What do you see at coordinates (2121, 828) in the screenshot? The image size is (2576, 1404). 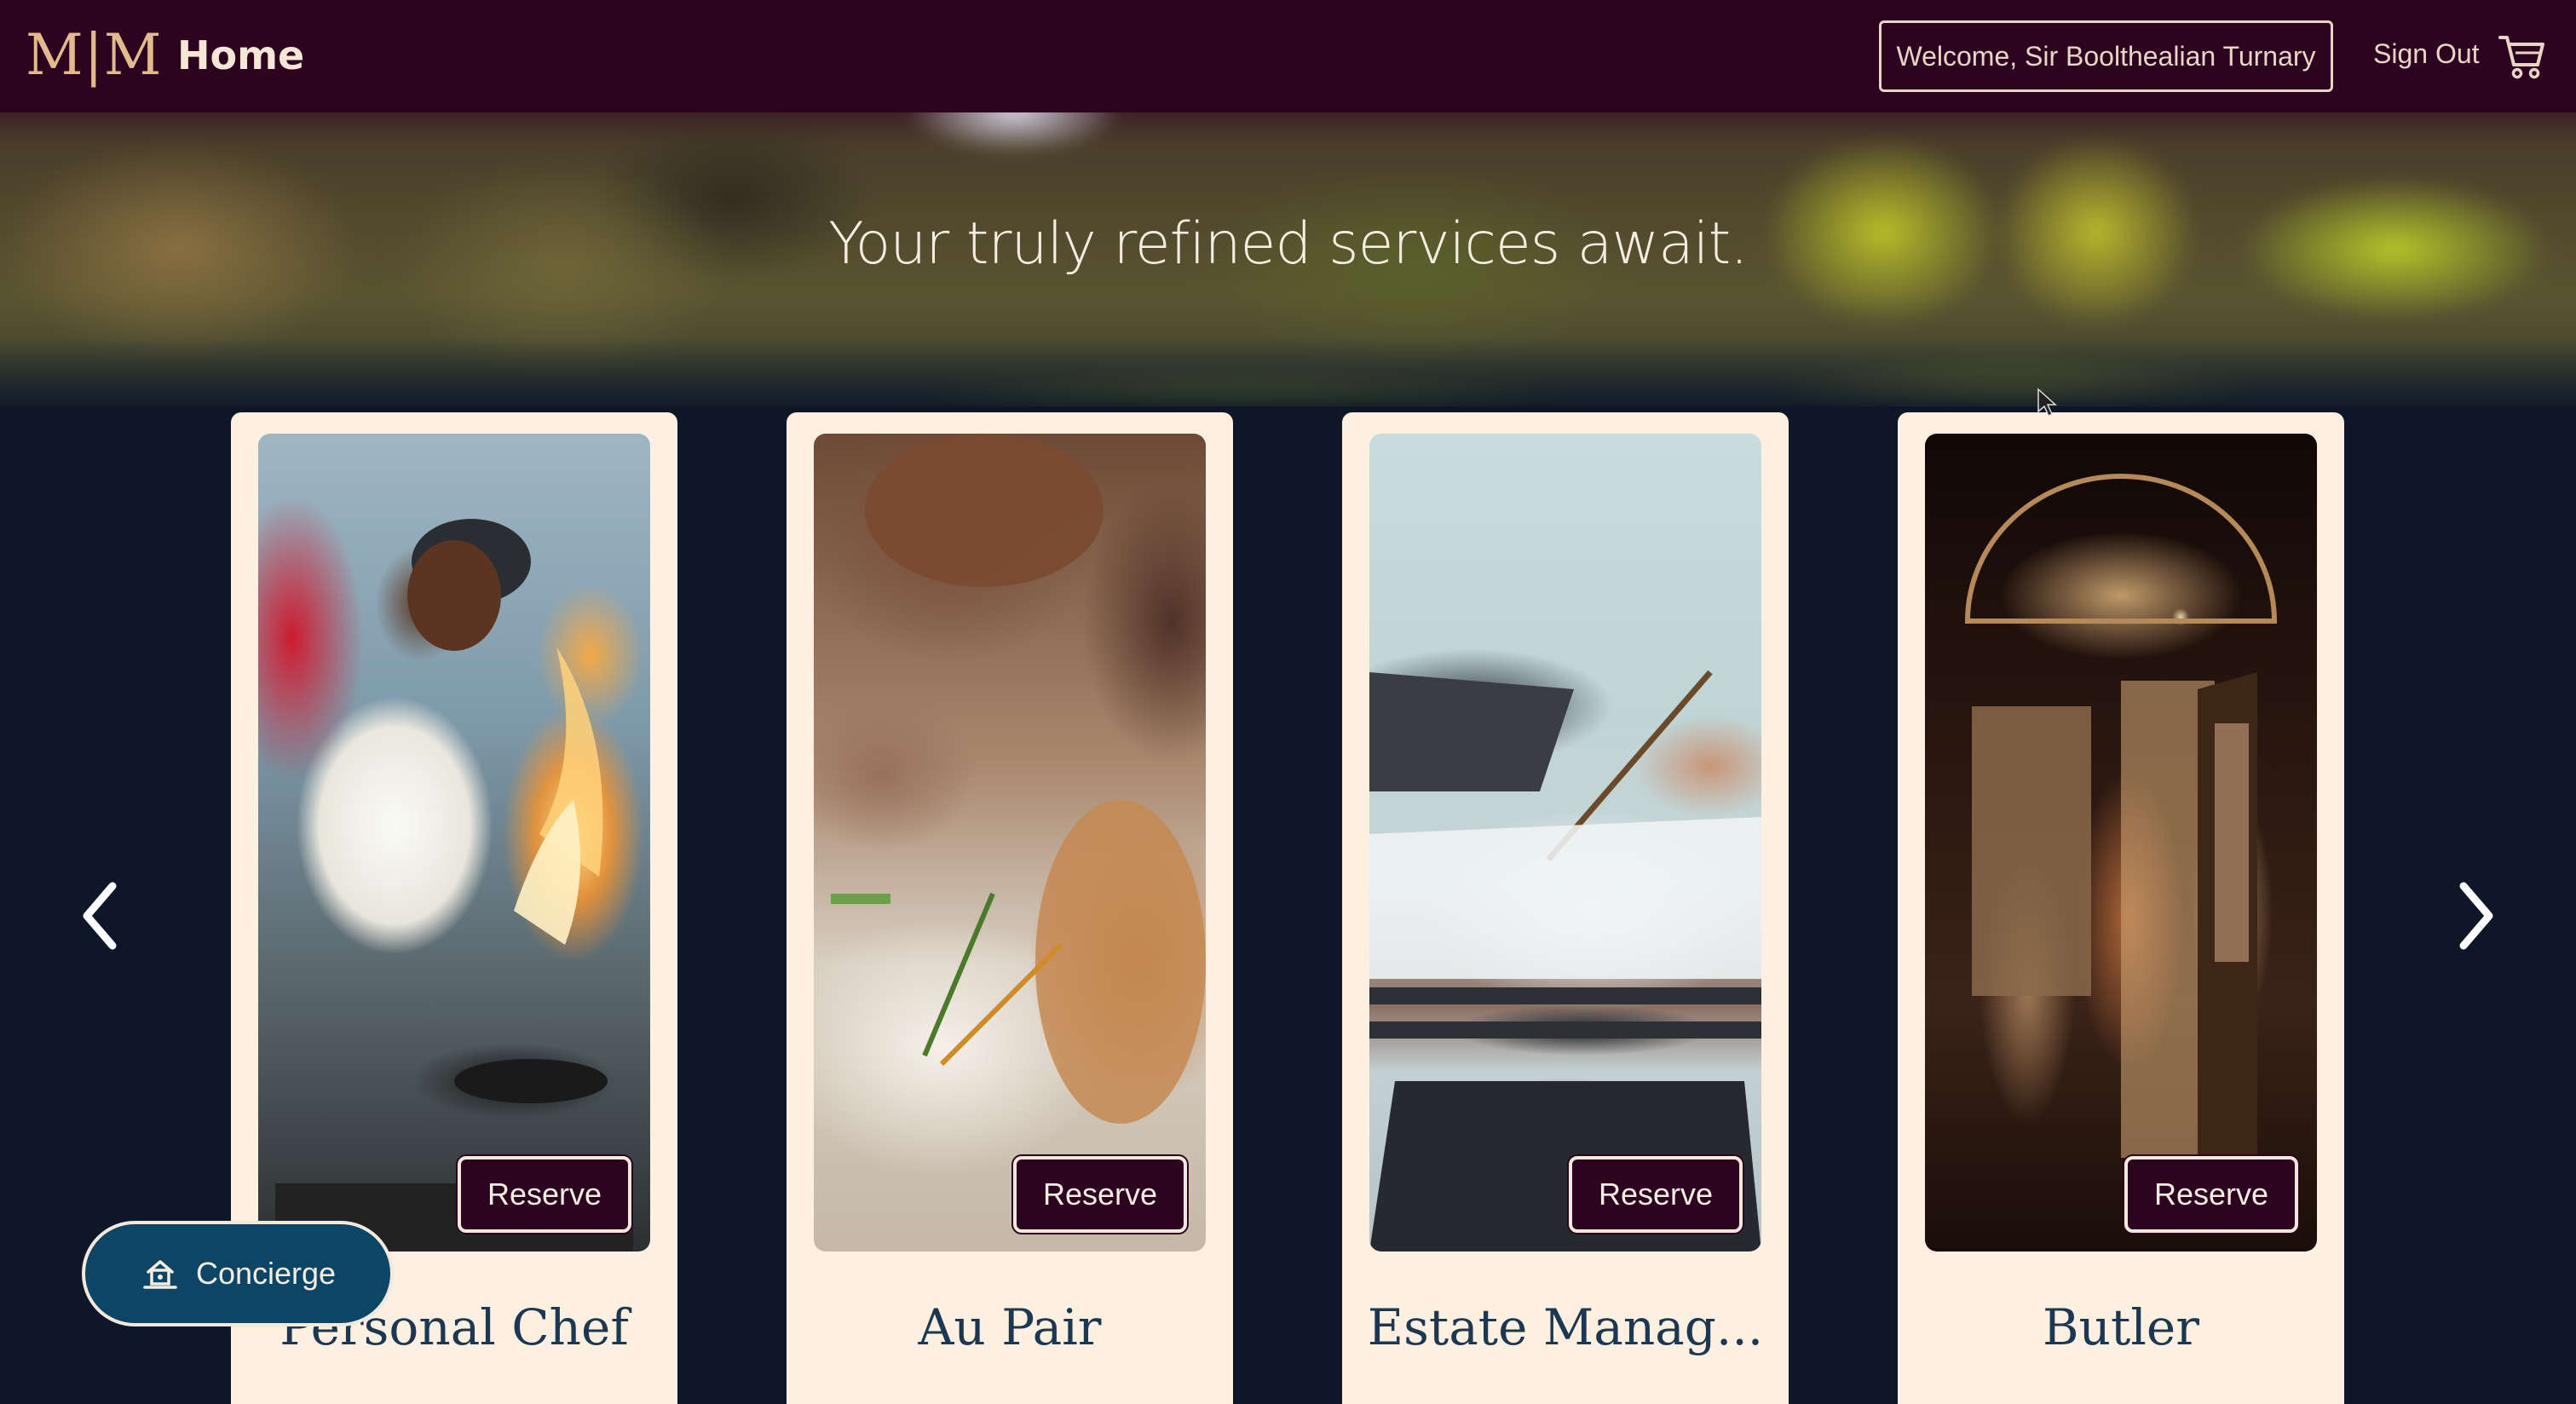 I see `butler-scene` at bounding box center [2121, 828].